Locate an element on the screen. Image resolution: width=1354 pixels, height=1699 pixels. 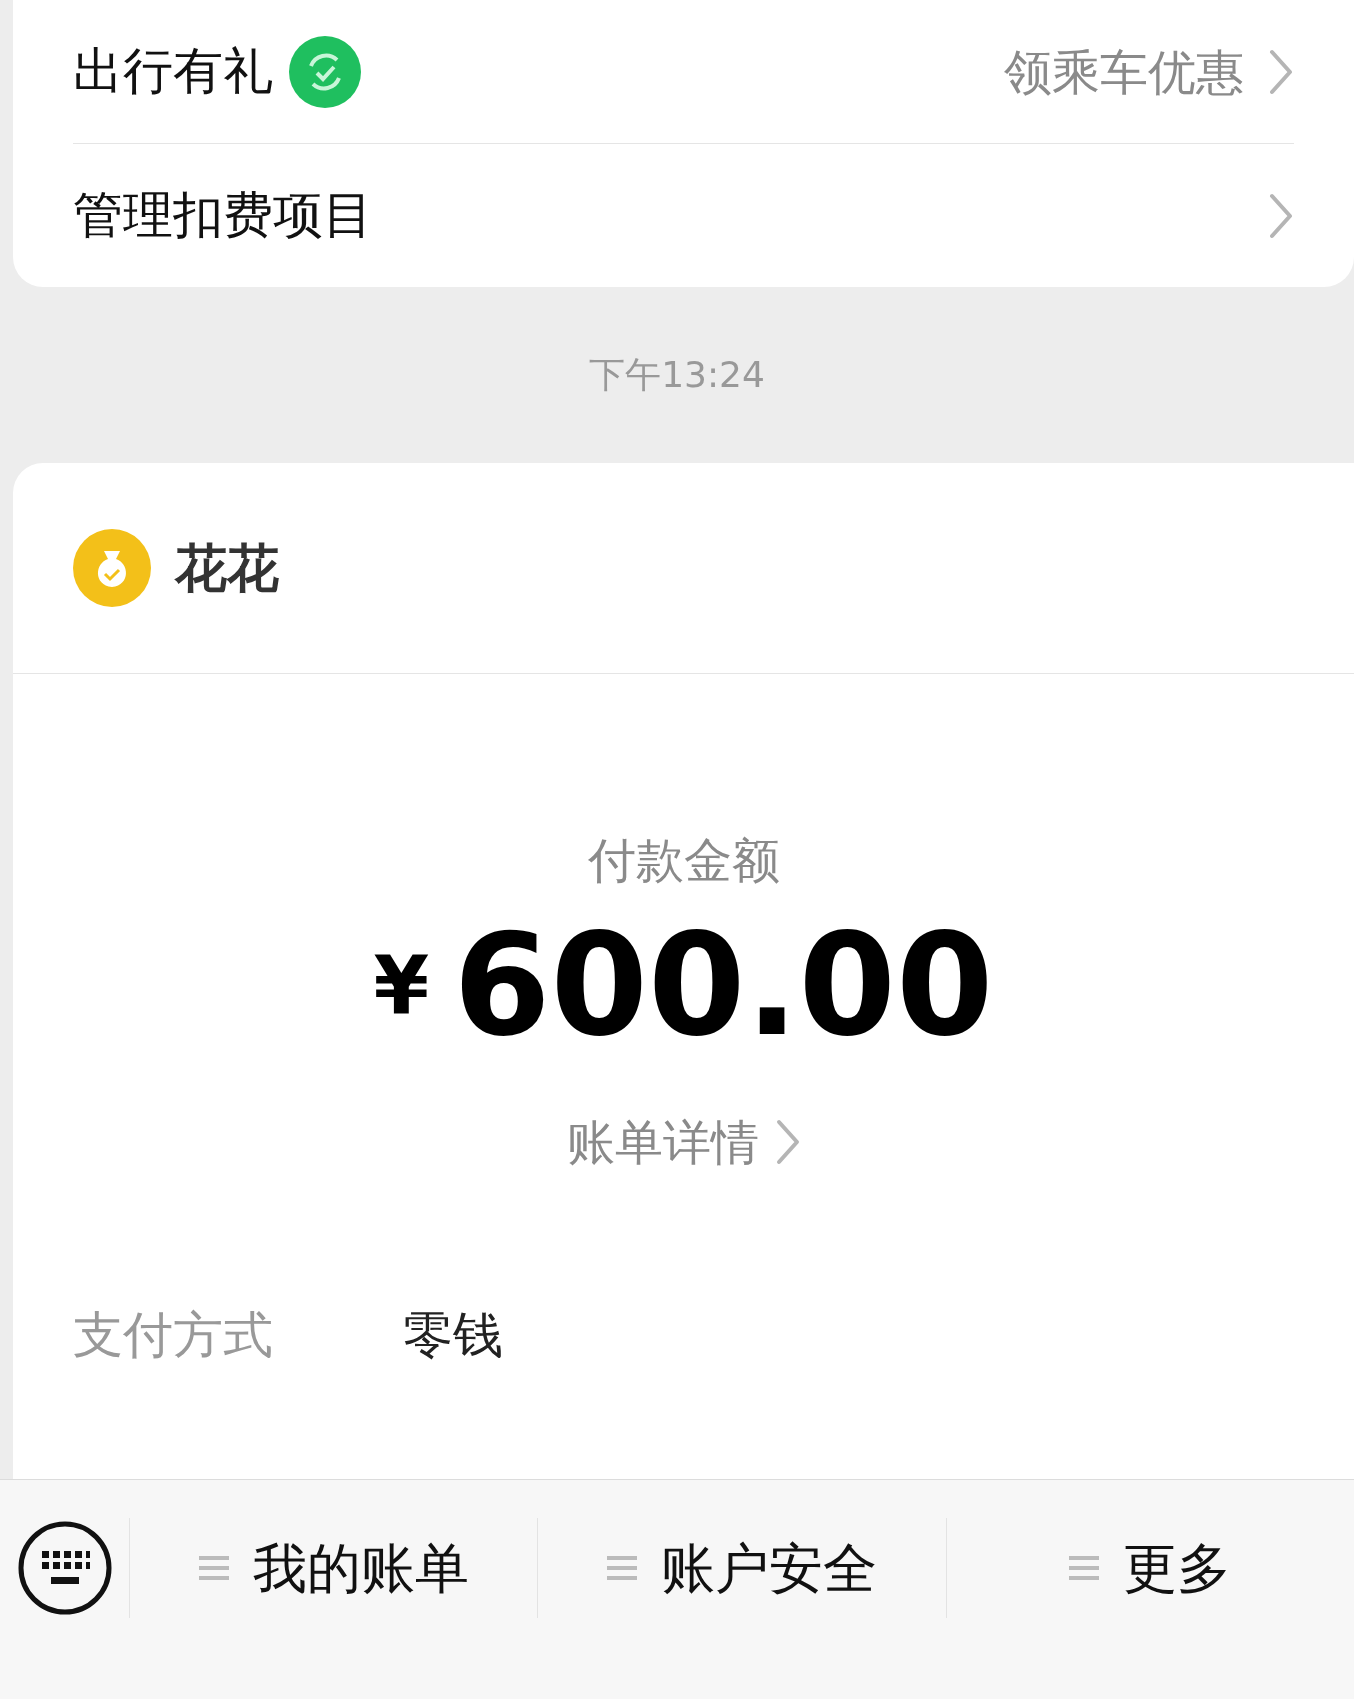
row-value: 领乘车优惠 is located at coordinates (1124, 72).